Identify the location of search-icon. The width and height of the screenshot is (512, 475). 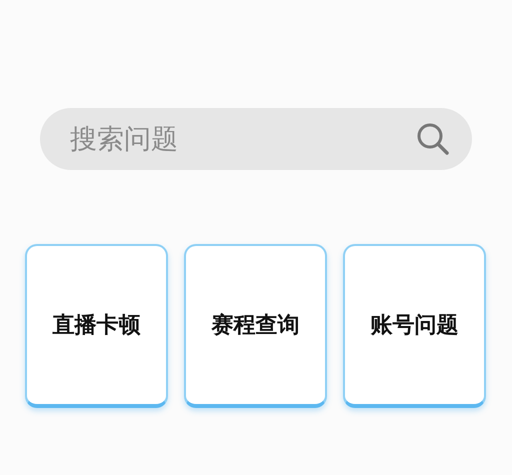
(433, 139).